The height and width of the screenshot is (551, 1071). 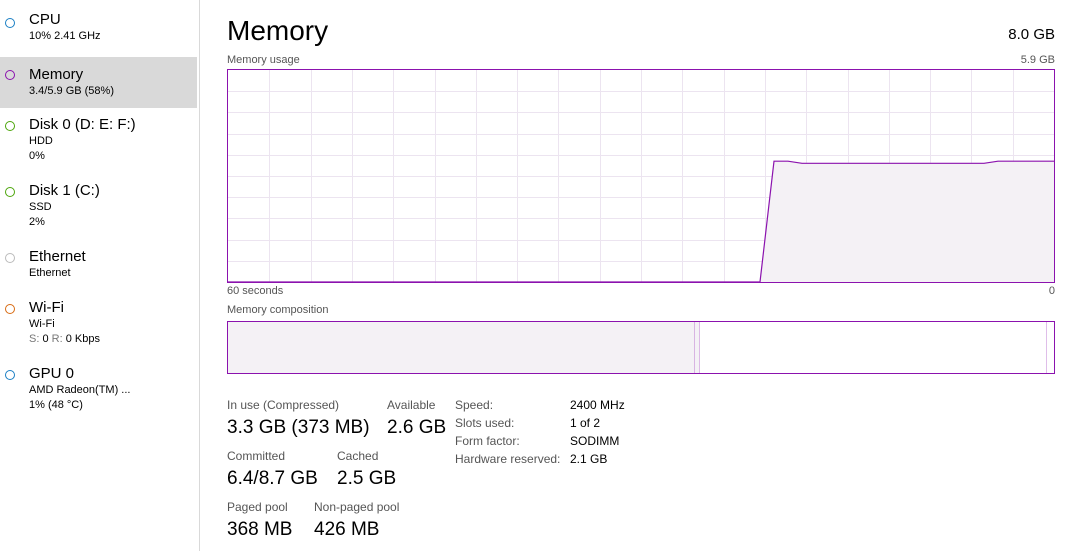 I want to click on available-label: Available, so click(x=411, y=405).